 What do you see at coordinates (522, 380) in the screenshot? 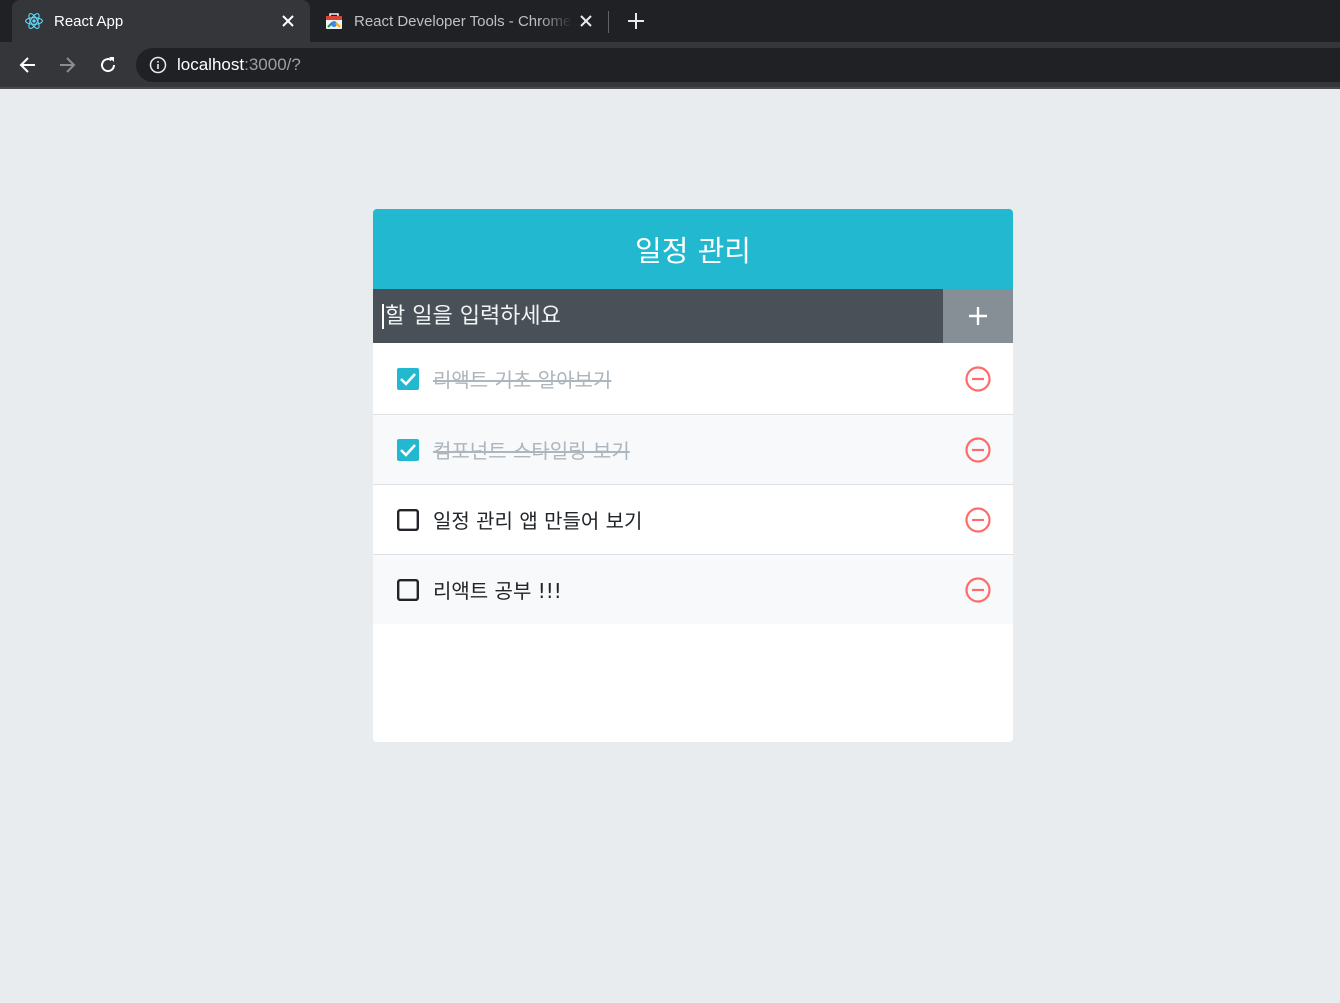
I see `todo-text: 리액트 기초 알아보기` at bounding box center [522, 380].